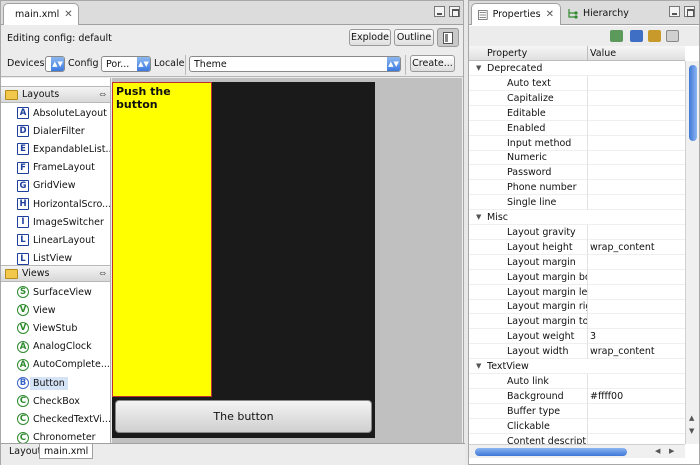  What do you see at coordinates (577, 113) in the screenshot?
I see `property-row: Editable` at bounding box center [577, 113].